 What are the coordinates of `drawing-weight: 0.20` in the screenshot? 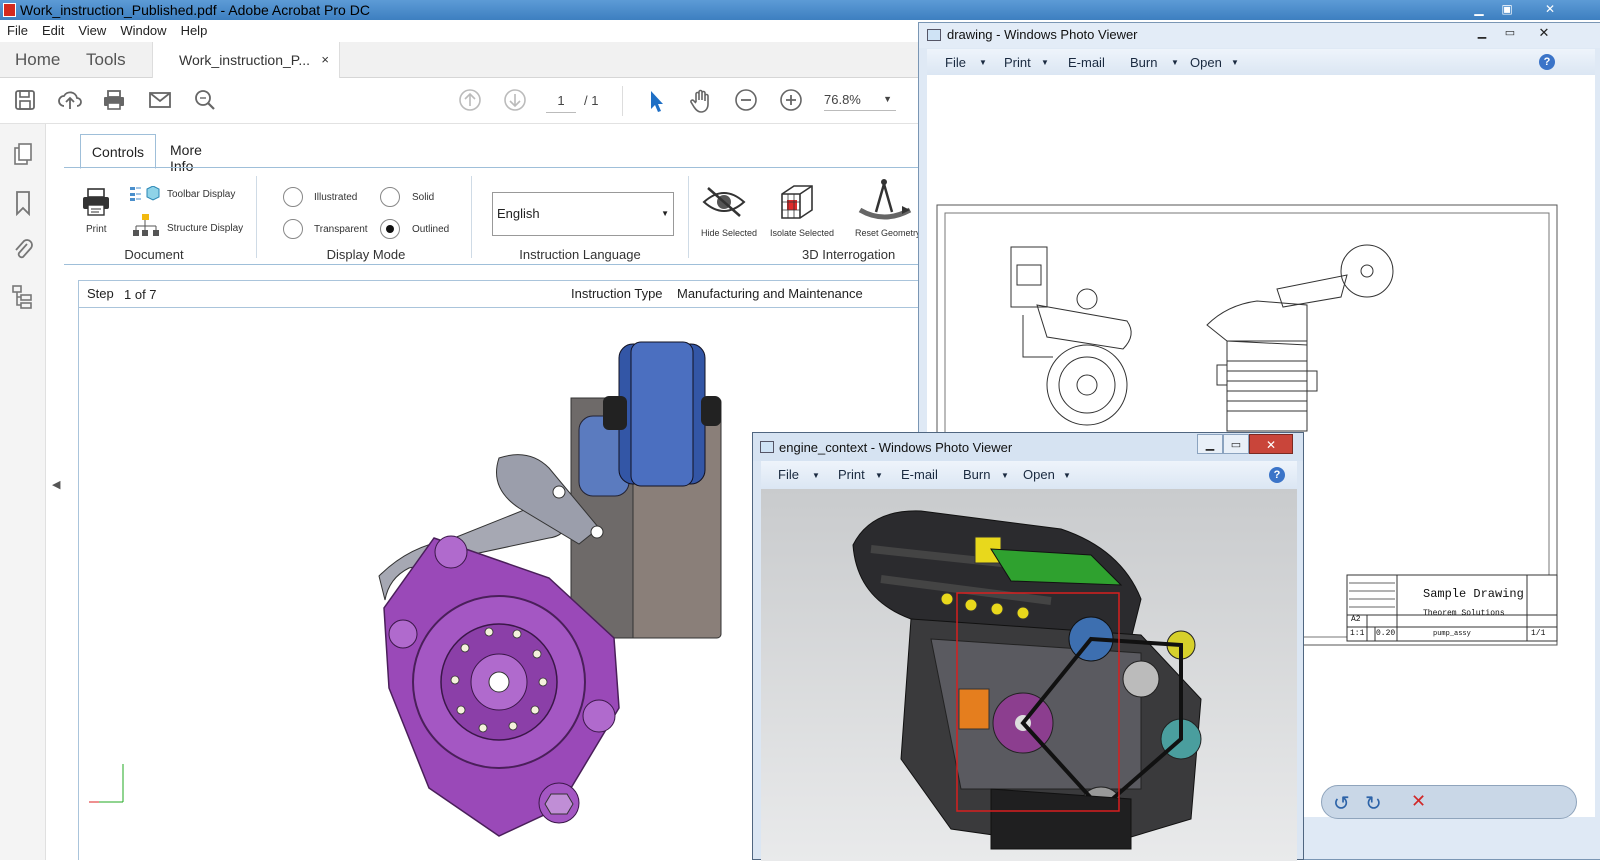 It's located at (1385, 633).